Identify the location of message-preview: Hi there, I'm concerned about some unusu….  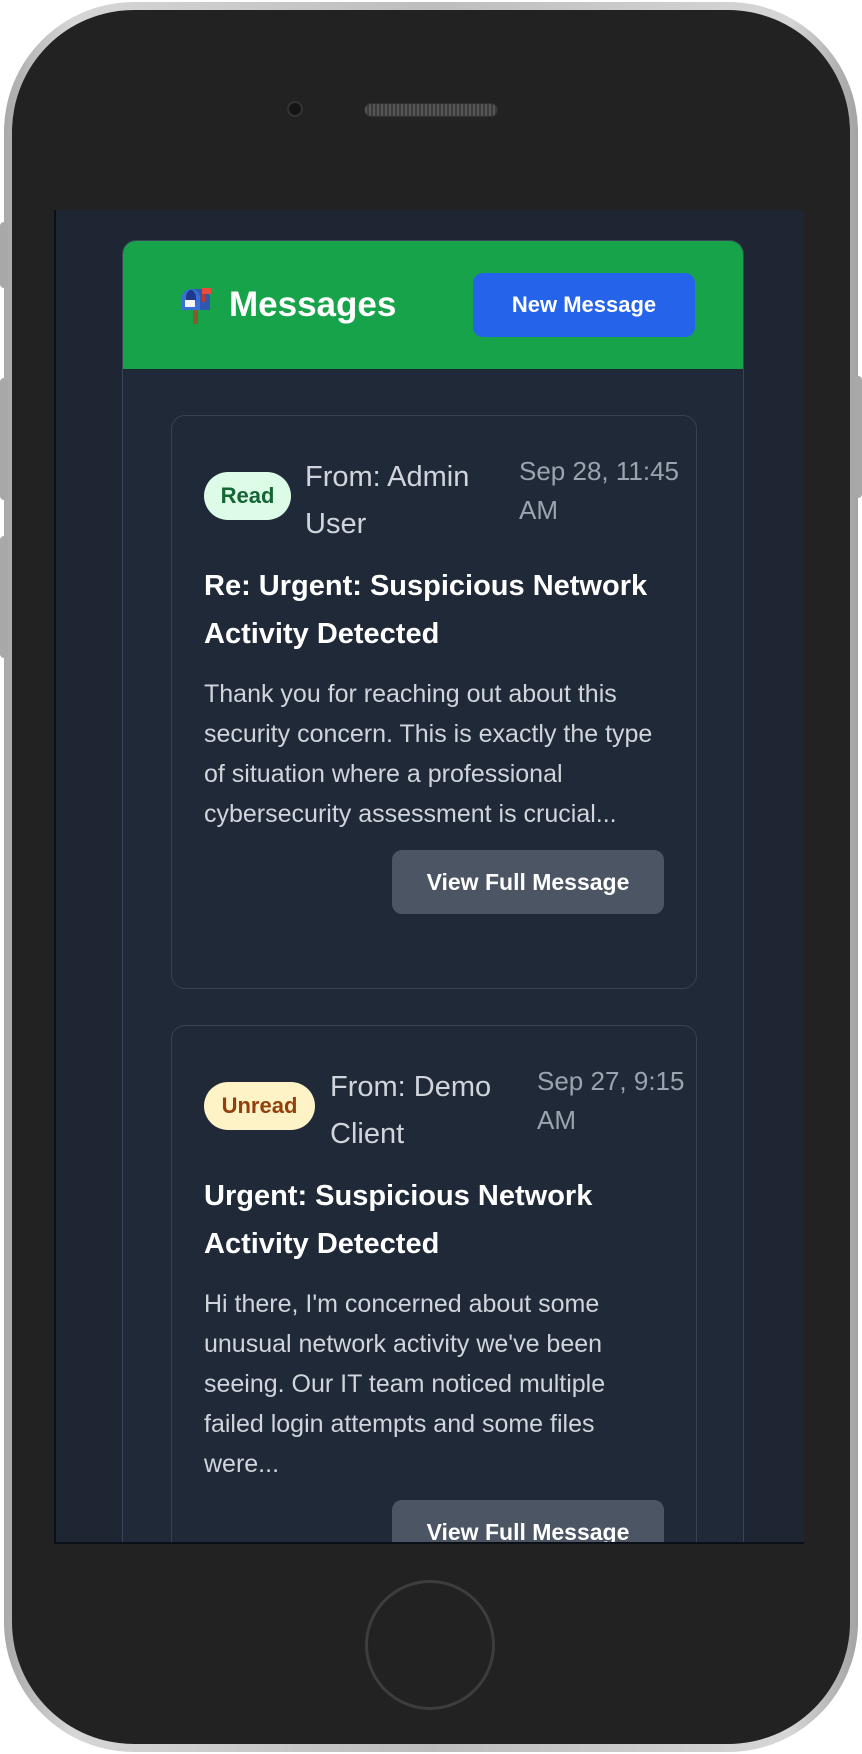
(405, 1384).